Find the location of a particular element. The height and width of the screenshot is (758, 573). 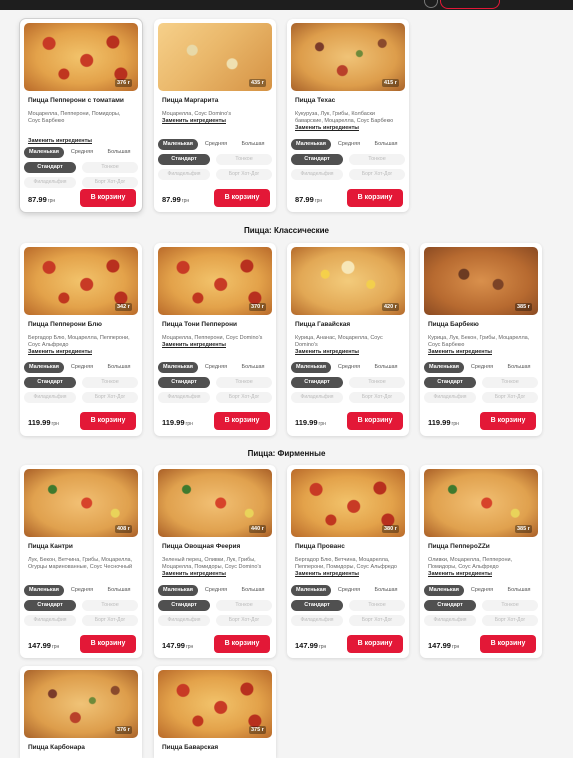

product-name: Пицца Карбонара is located at coordinates (56, 747).